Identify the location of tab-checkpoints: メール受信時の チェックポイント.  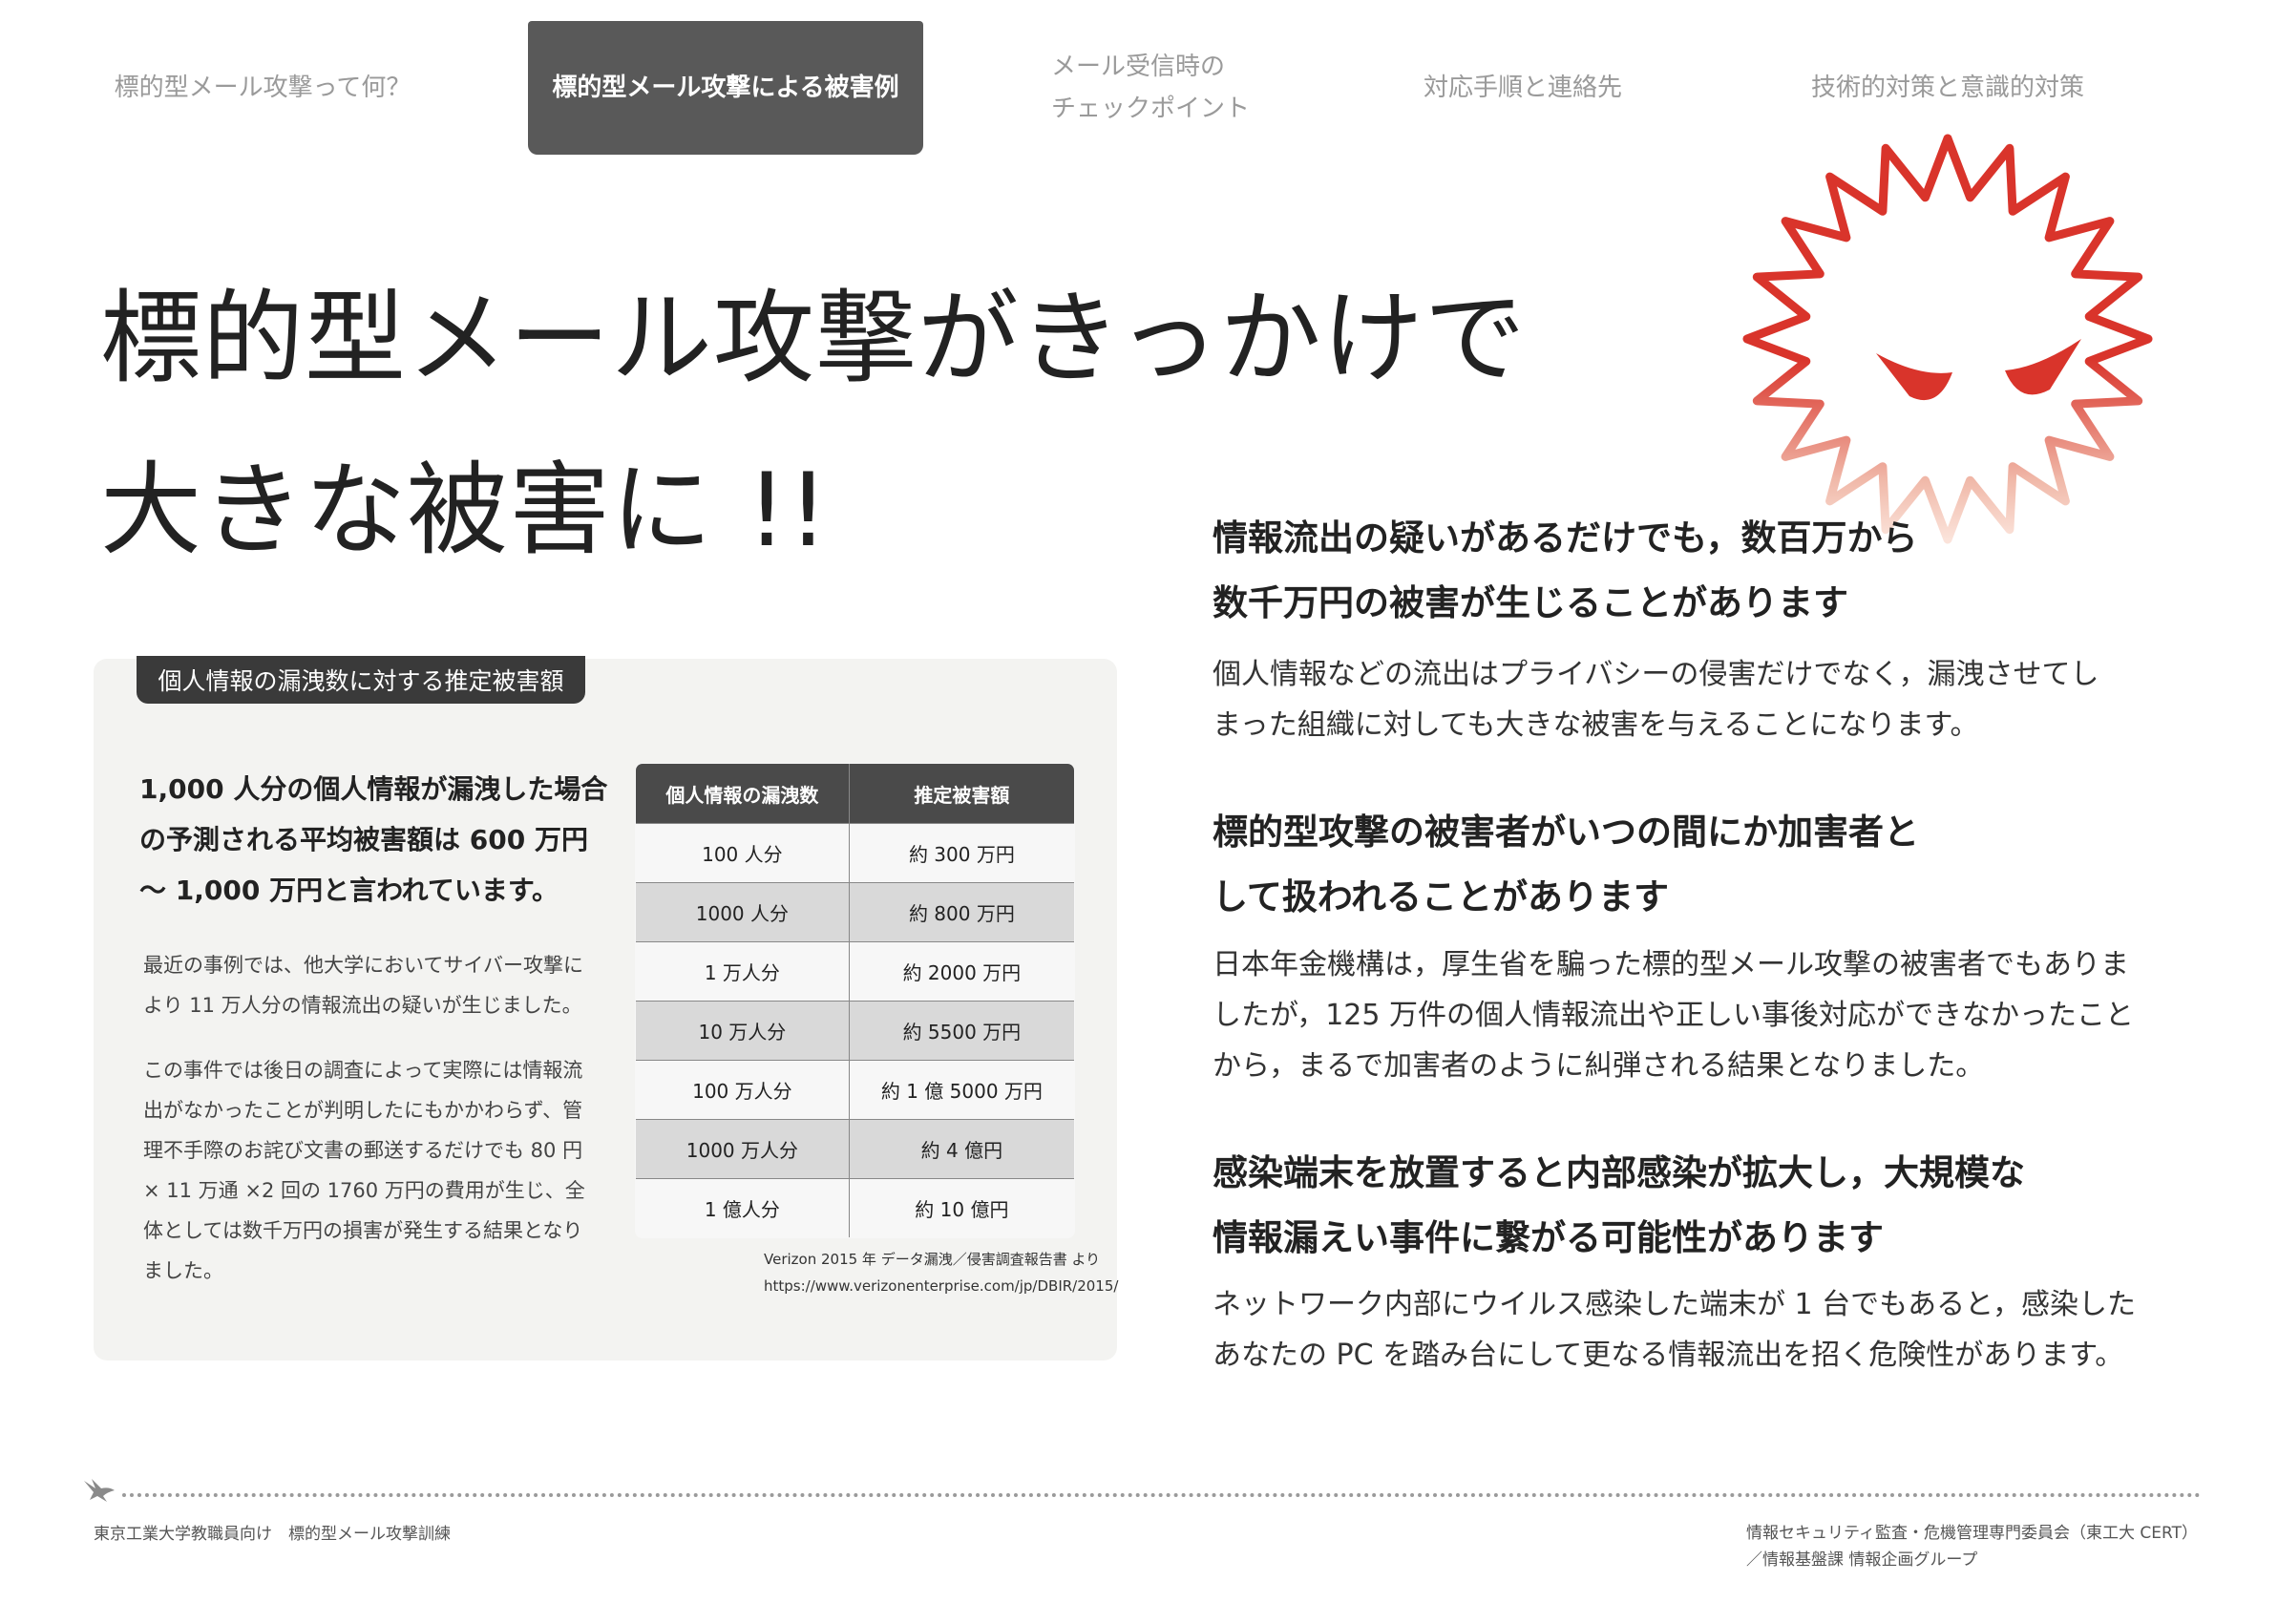
(1150, 88).